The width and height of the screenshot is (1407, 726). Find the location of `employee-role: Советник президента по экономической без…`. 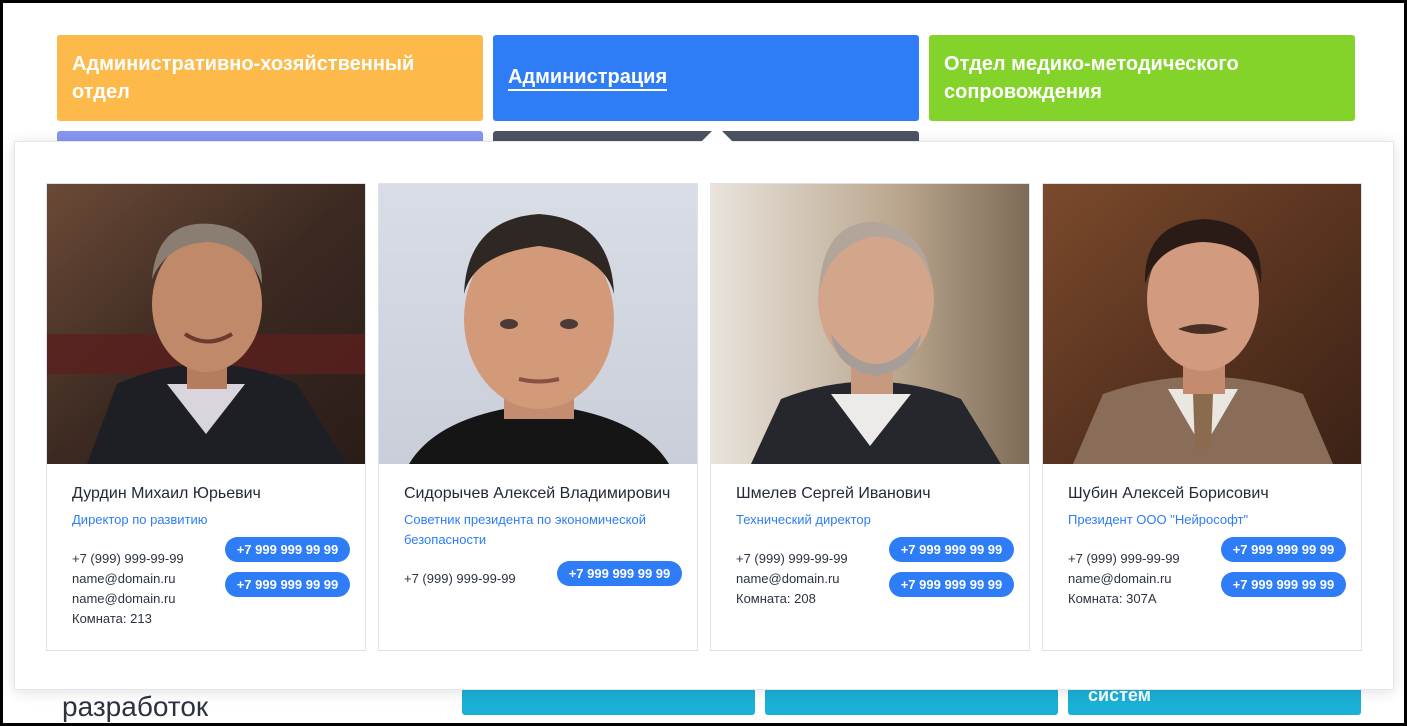

employee-role: Советник президента по экономической без… is located at coordinates (525, 529).